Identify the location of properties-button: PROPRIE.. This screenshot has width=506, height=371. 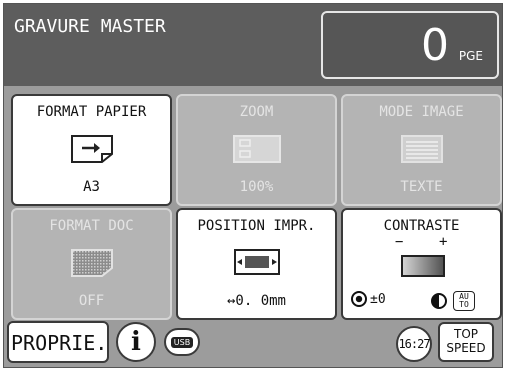
(58, 342).